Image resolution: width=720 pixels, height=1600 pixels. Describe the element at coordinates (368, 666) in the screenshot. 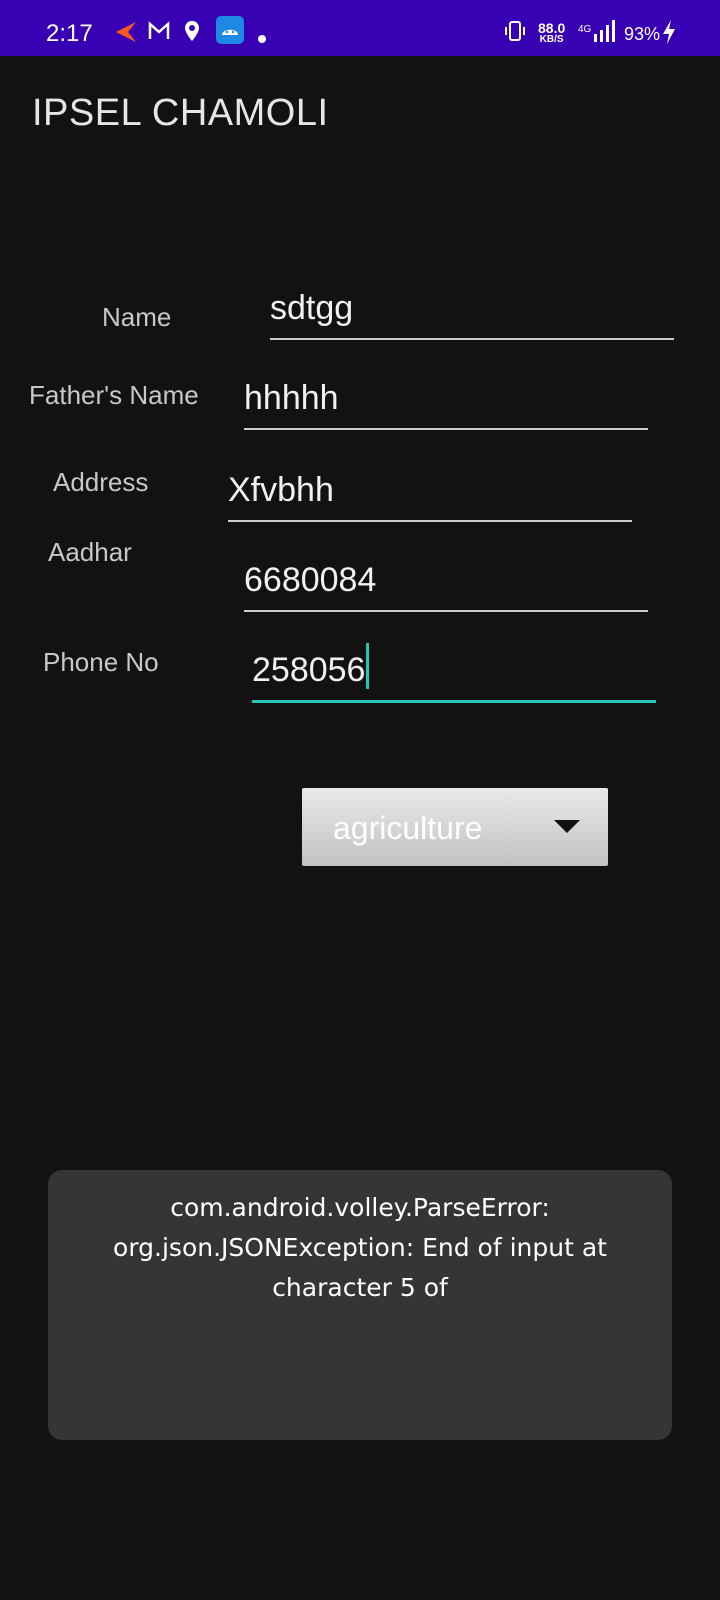

I see `text-cursor` at that location.